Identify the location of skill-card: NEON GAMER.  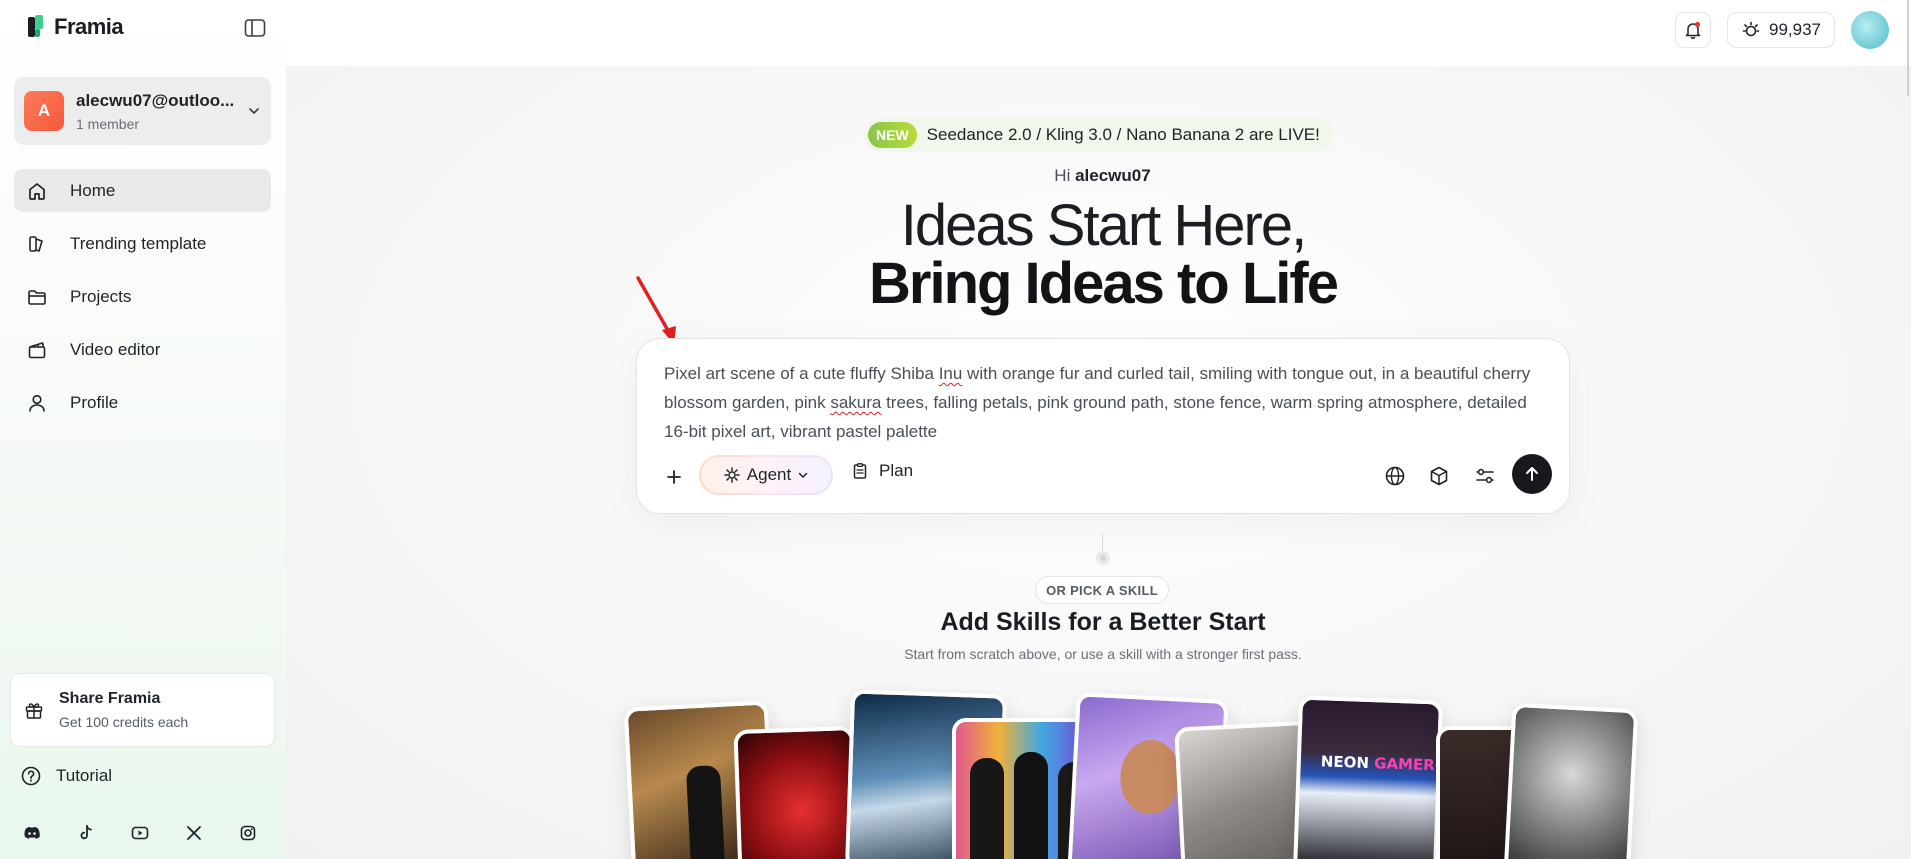
(1368, 777).